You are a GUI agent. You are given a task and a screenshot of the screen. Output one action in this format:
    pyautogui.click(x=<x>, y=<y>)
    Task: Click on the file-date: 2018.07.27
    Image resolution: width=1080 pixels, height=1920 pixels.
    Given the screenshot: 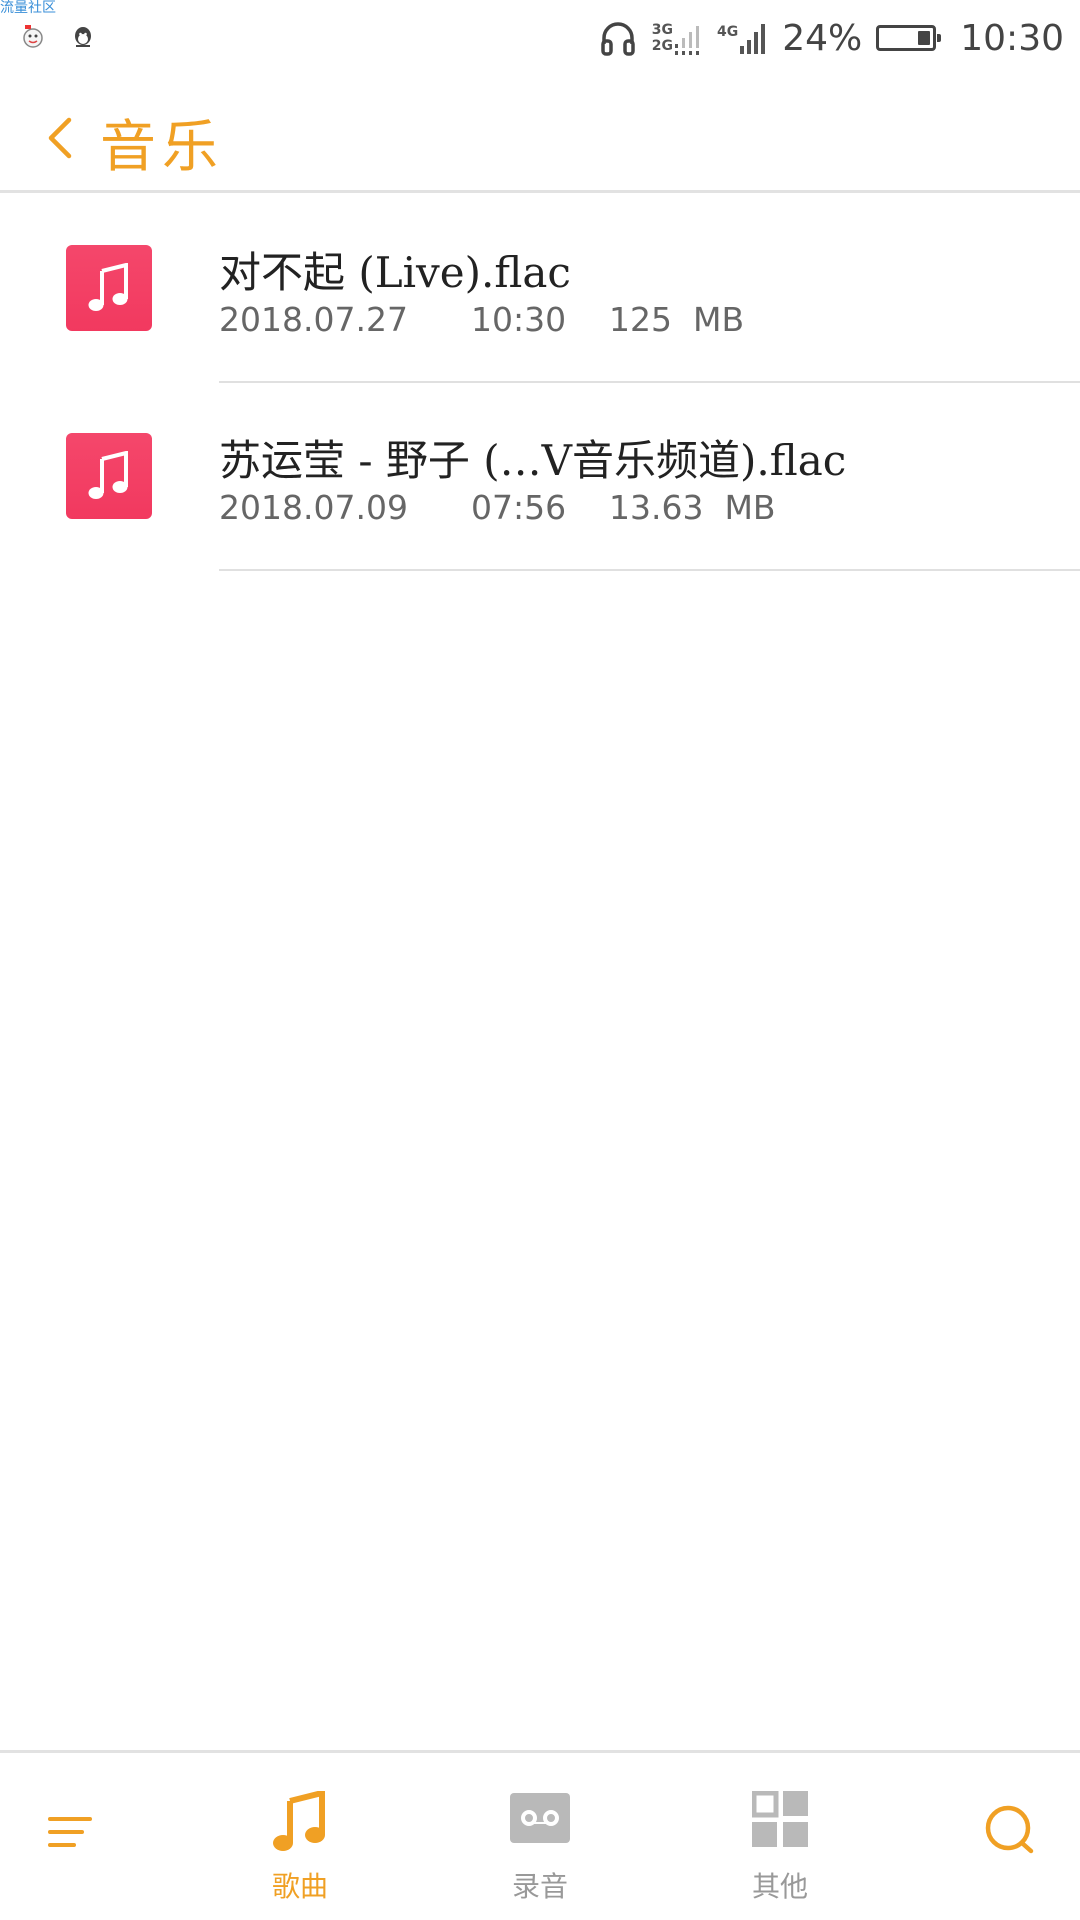 What is the action you would take?
    pyautogui.click(x=313, y=319)
    